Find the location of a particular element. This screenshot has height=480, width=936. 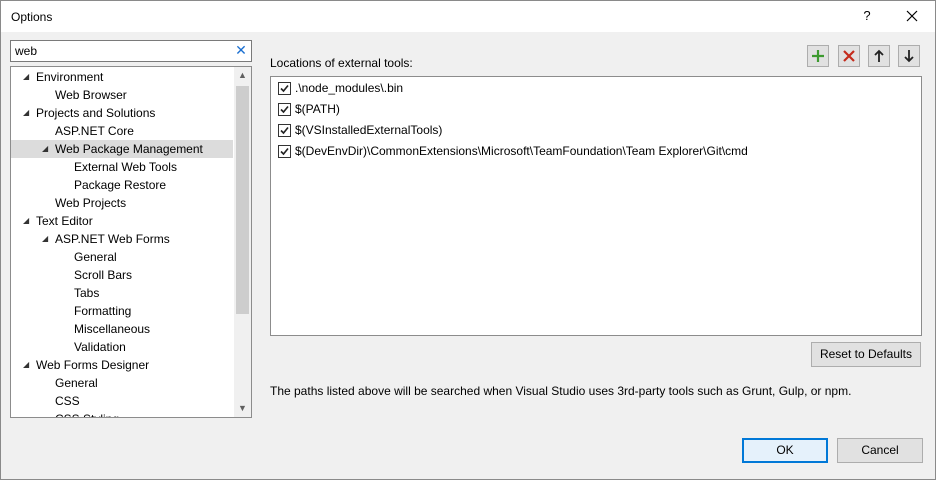

search-input is located at coordinates (122, 50).